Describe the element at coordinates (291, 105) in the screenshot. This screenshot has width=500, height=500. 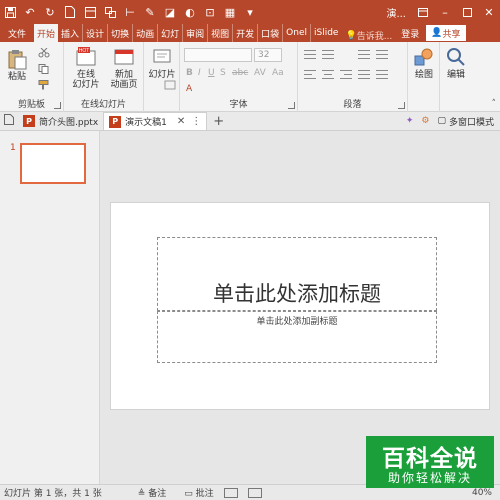
I see `font-launcher-icon` at that location.